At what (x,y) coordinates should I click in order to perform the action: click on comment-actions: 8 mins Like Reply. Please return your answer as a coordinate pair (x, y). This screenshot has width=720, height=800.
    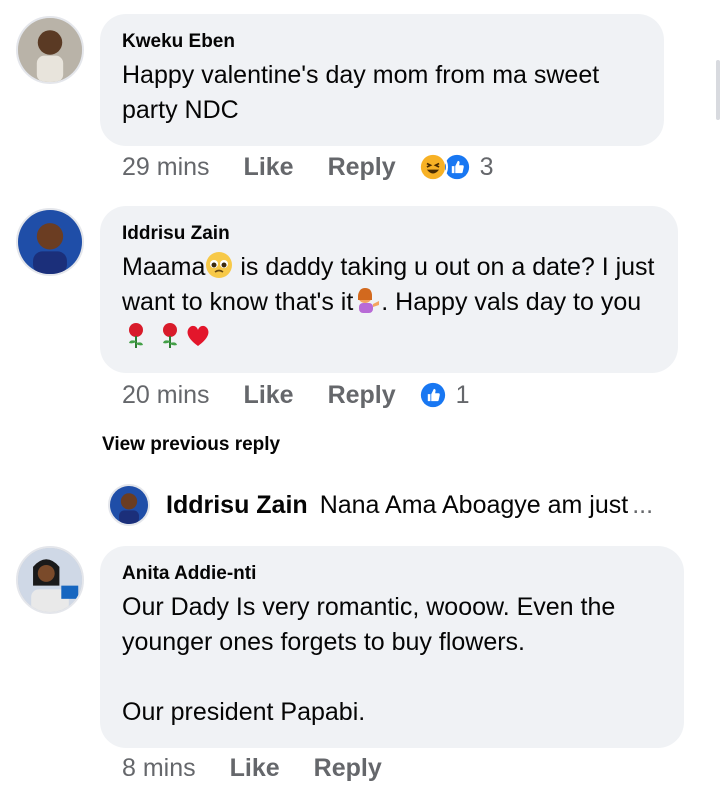
    Looking at the image, I should click on (252, 768).